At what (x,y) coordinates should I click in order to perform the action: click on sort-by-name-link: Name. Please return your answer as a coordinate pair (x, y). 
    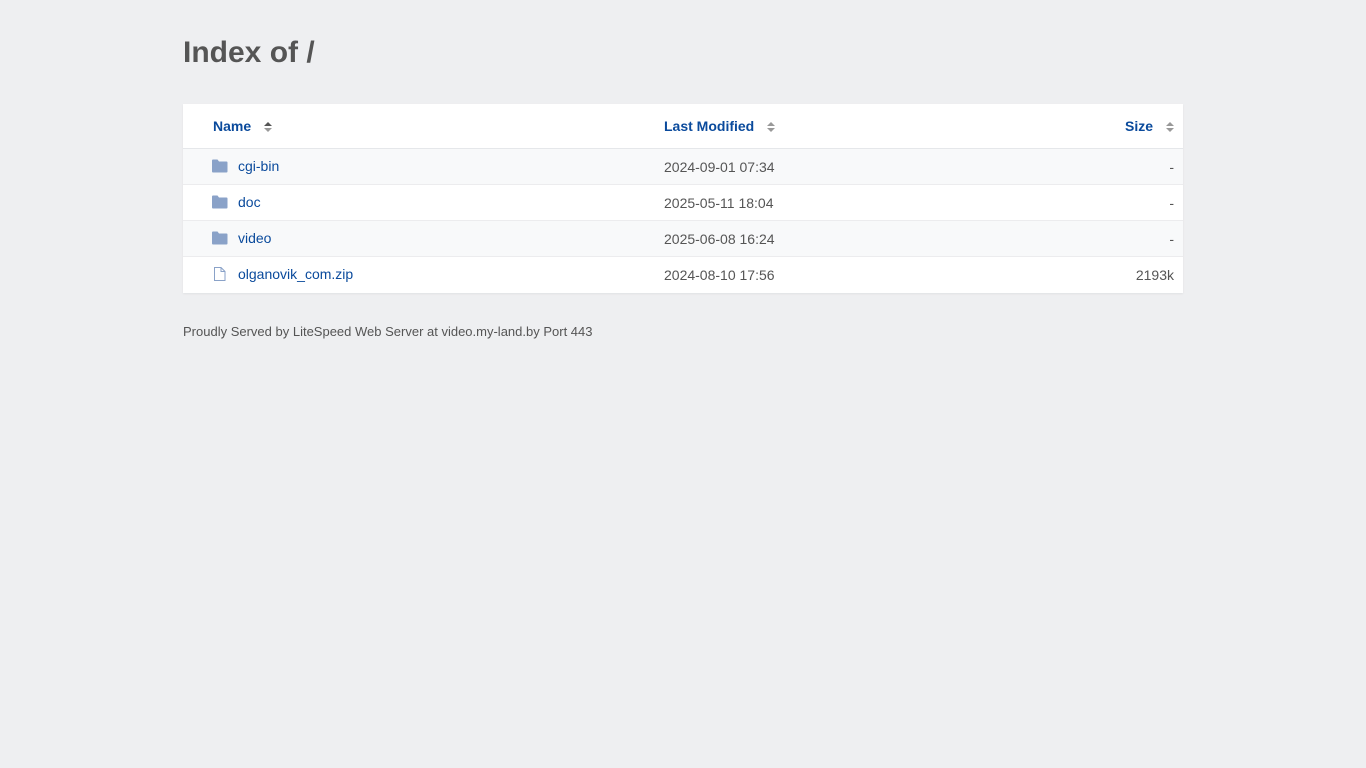
    Looking at the image, I should click on (243, 126).